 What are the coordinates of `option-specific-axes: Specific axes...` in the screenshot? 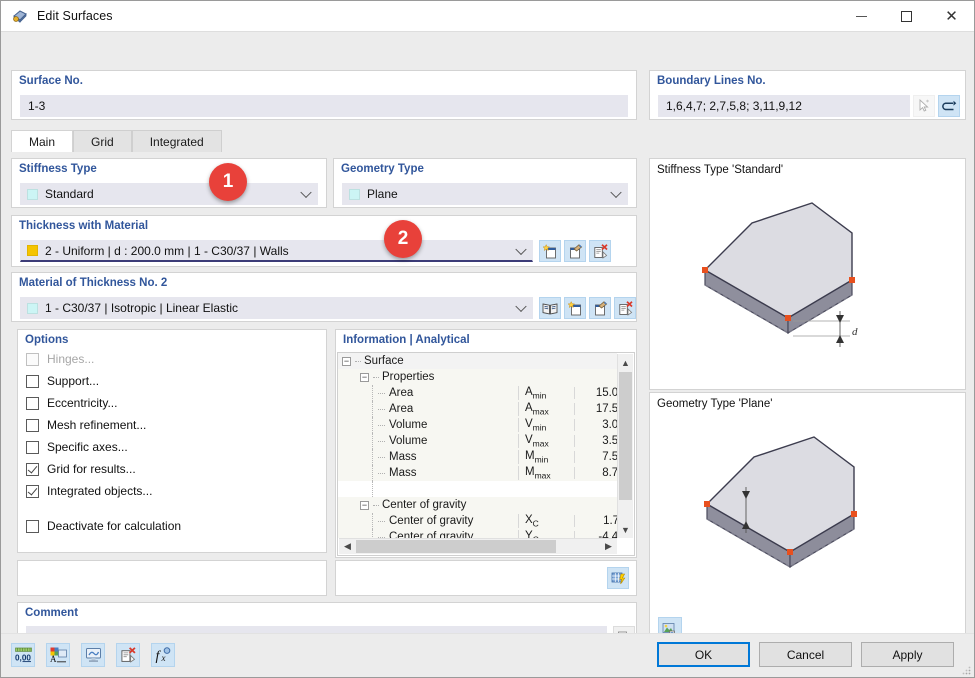 It's located at (172, 447).